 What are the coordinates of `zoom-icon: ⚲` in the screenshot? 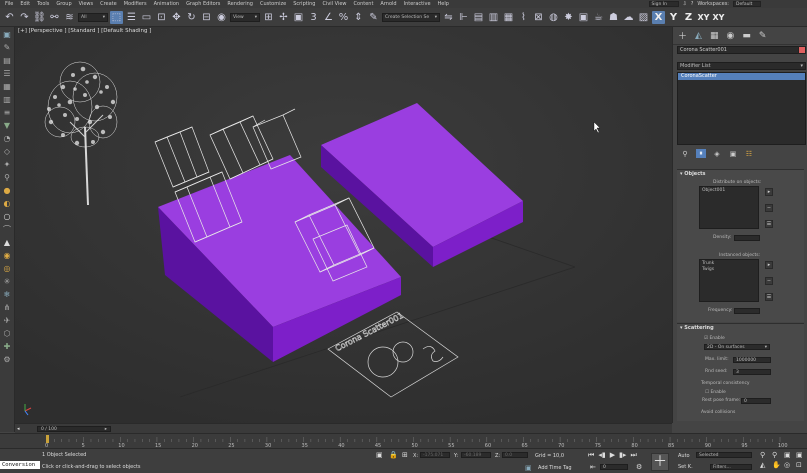 It's located at (765, 455).